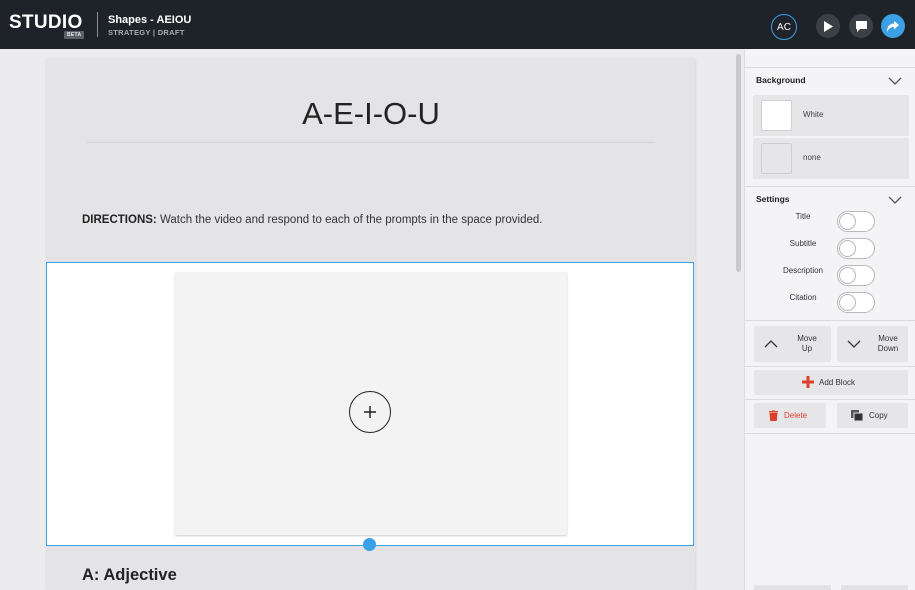 This screenshot has width=915, height=590. I want to click on copy-button: Copy, so click(872, 415).